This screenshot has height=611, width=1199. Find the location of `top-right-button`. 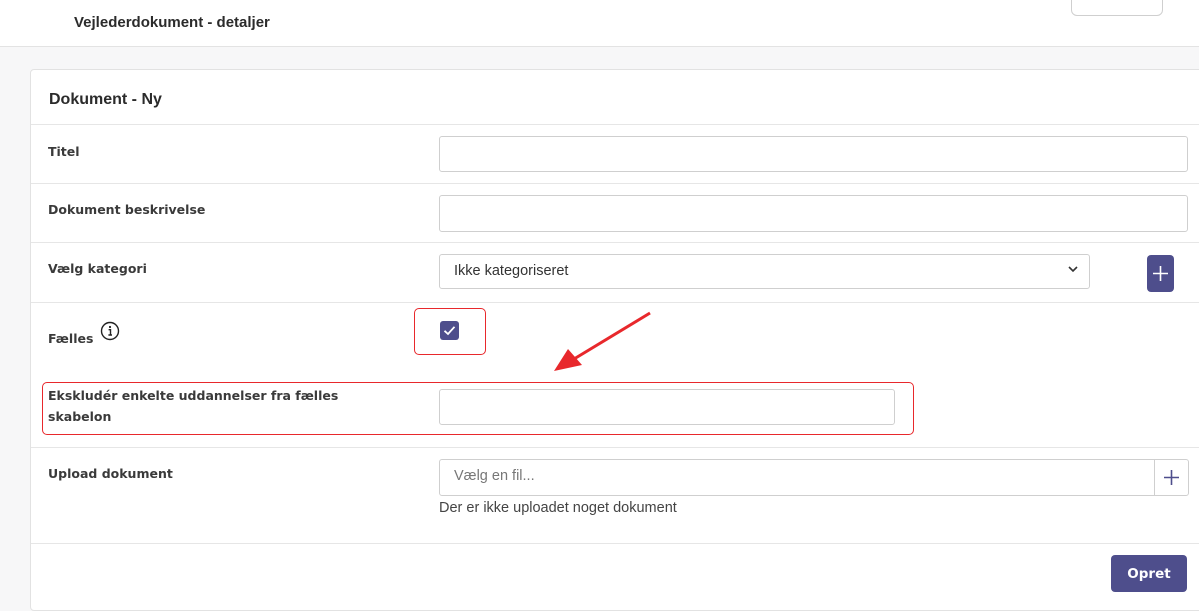

top-right-button is located at coordinates (1117, 8).